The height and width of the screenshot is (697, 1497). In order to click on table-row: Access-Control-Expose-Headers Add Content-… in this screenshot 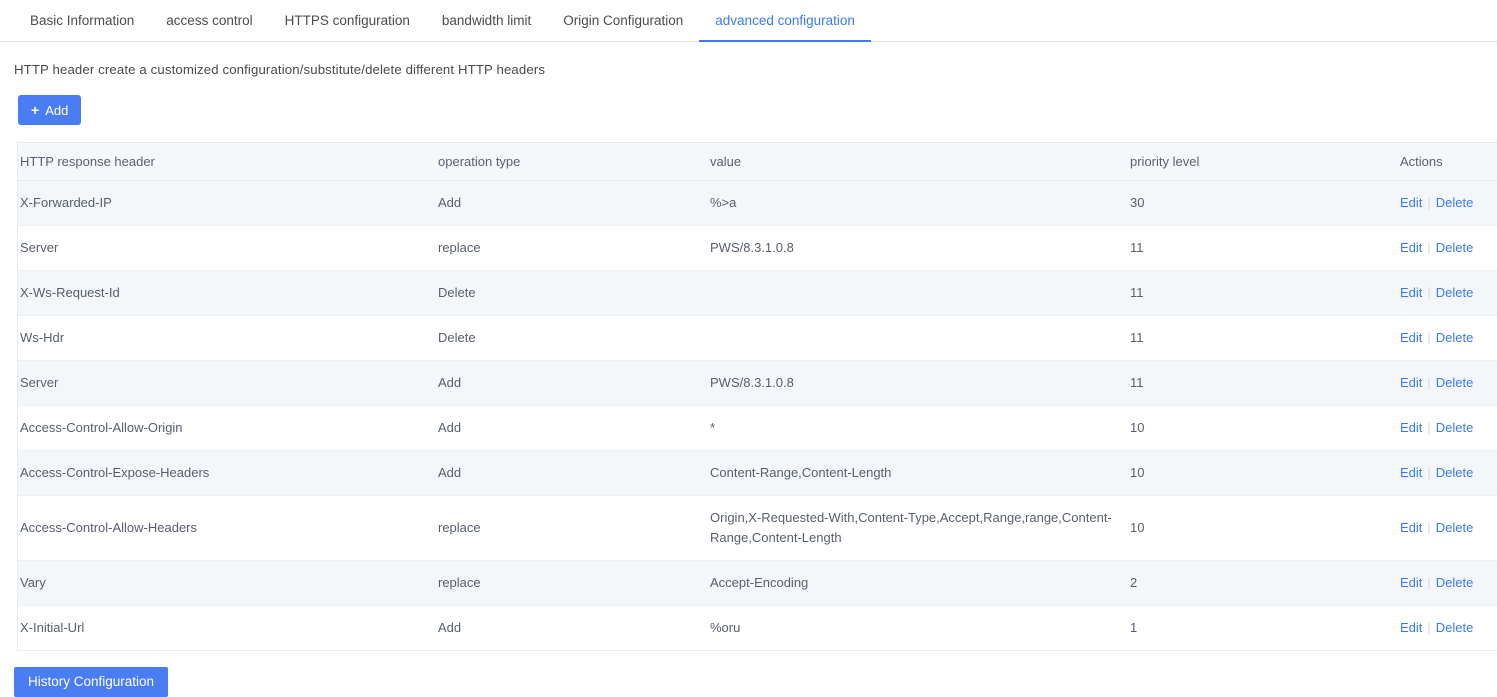, I will do `click(757, 473)`.